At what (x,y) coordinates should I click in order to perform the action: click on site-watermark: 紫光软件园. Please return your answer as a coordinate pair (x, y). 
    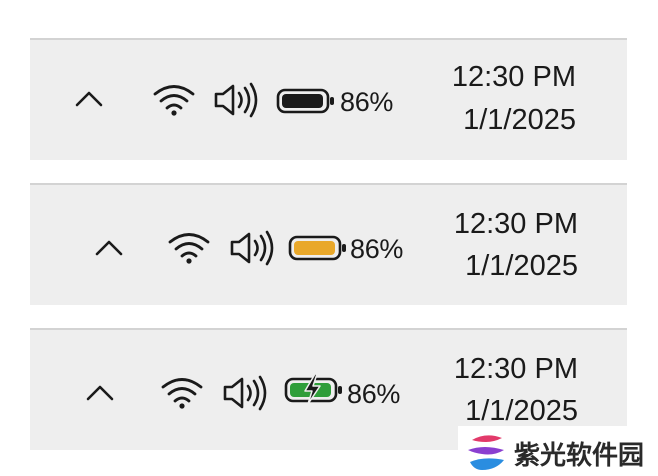
    Looking at the image, I should click on (558, 451).